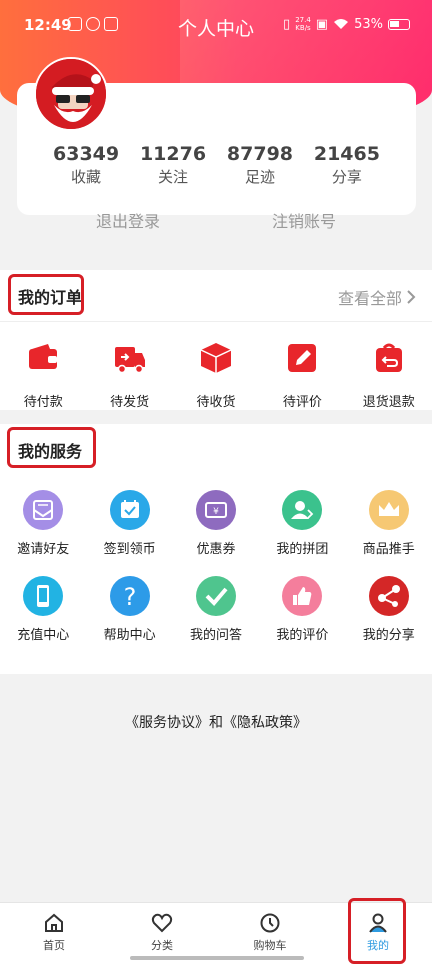 The height and width of the screenshot is (964, 432). What do you see at coordinates (388, 402) in the screenshot?
I see `order-label: 退货退款` at bounding box center [388, 402].